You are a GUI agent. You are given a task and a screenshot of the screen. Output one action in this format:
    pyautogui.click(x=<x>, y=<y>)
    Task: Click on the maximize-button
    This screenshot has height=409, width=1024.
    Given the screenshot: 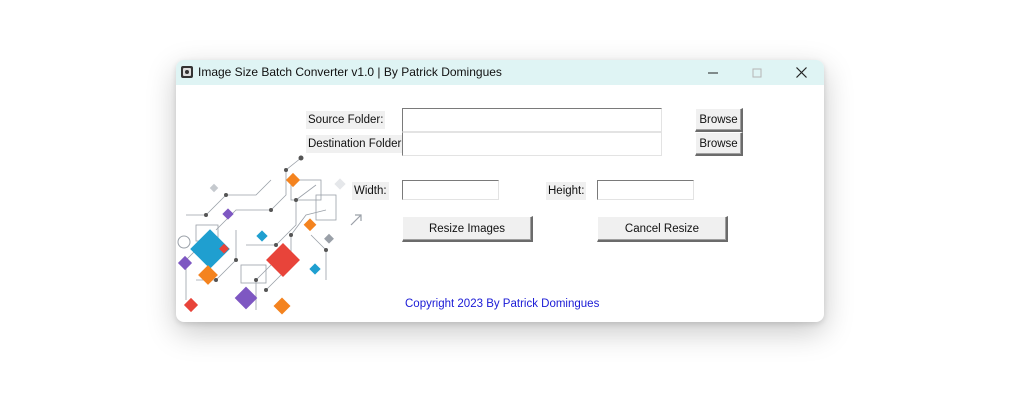 What is the action you would take?
    pyautogui.click(x=757, y=72)
    